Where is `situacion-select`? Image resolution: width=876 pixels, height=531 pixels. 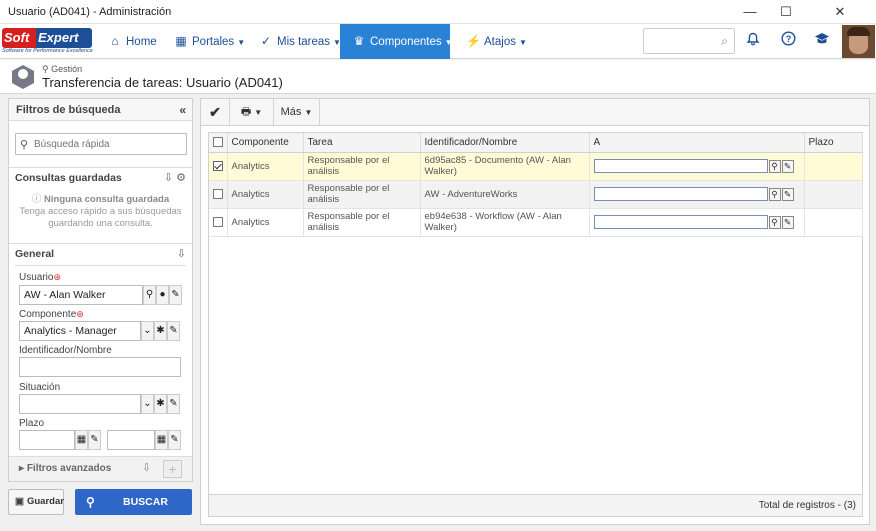
situacion-select is located at coordinates (80, 404).